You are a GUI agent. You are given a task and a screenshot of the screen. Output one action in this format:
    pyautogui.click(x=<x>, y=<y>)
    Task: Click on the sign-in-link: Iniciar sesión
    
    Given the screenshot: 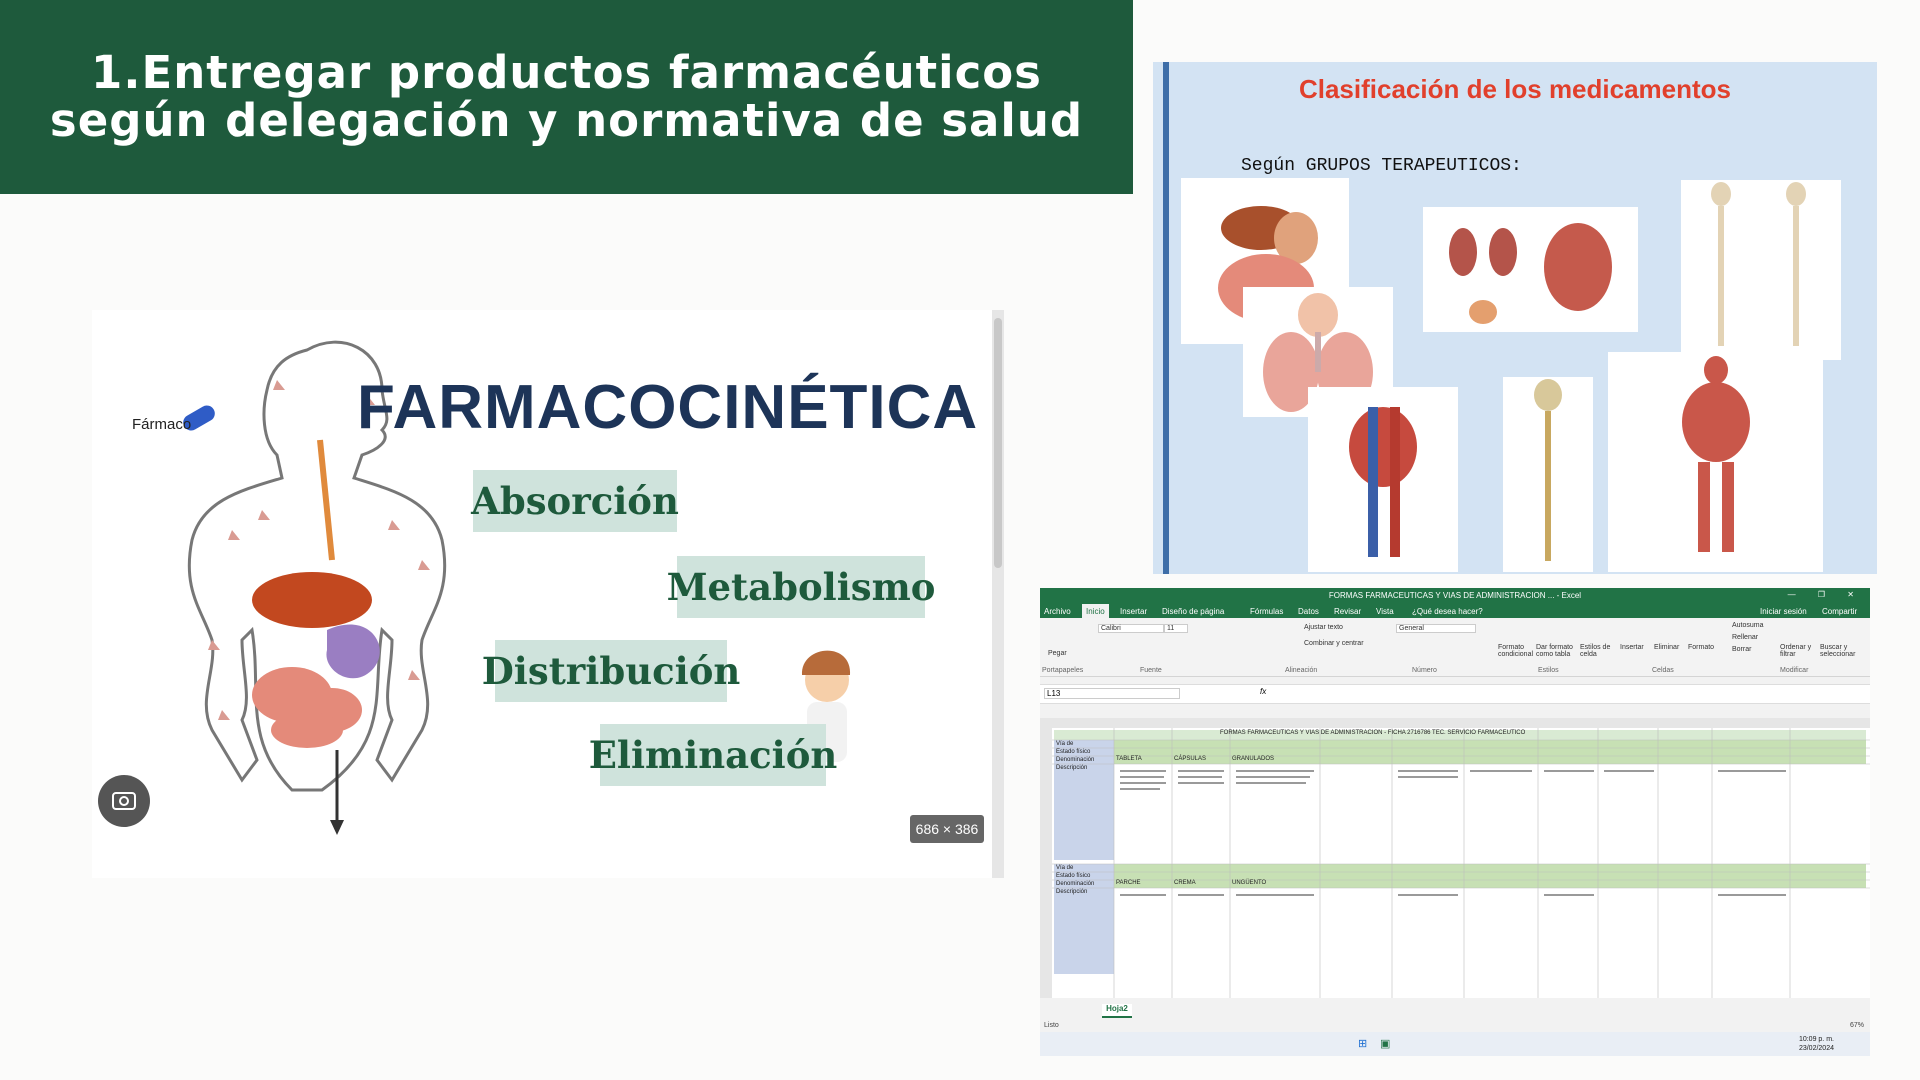 What is the action you would take?
    pyautogui.click(x=1783, y=611)
    